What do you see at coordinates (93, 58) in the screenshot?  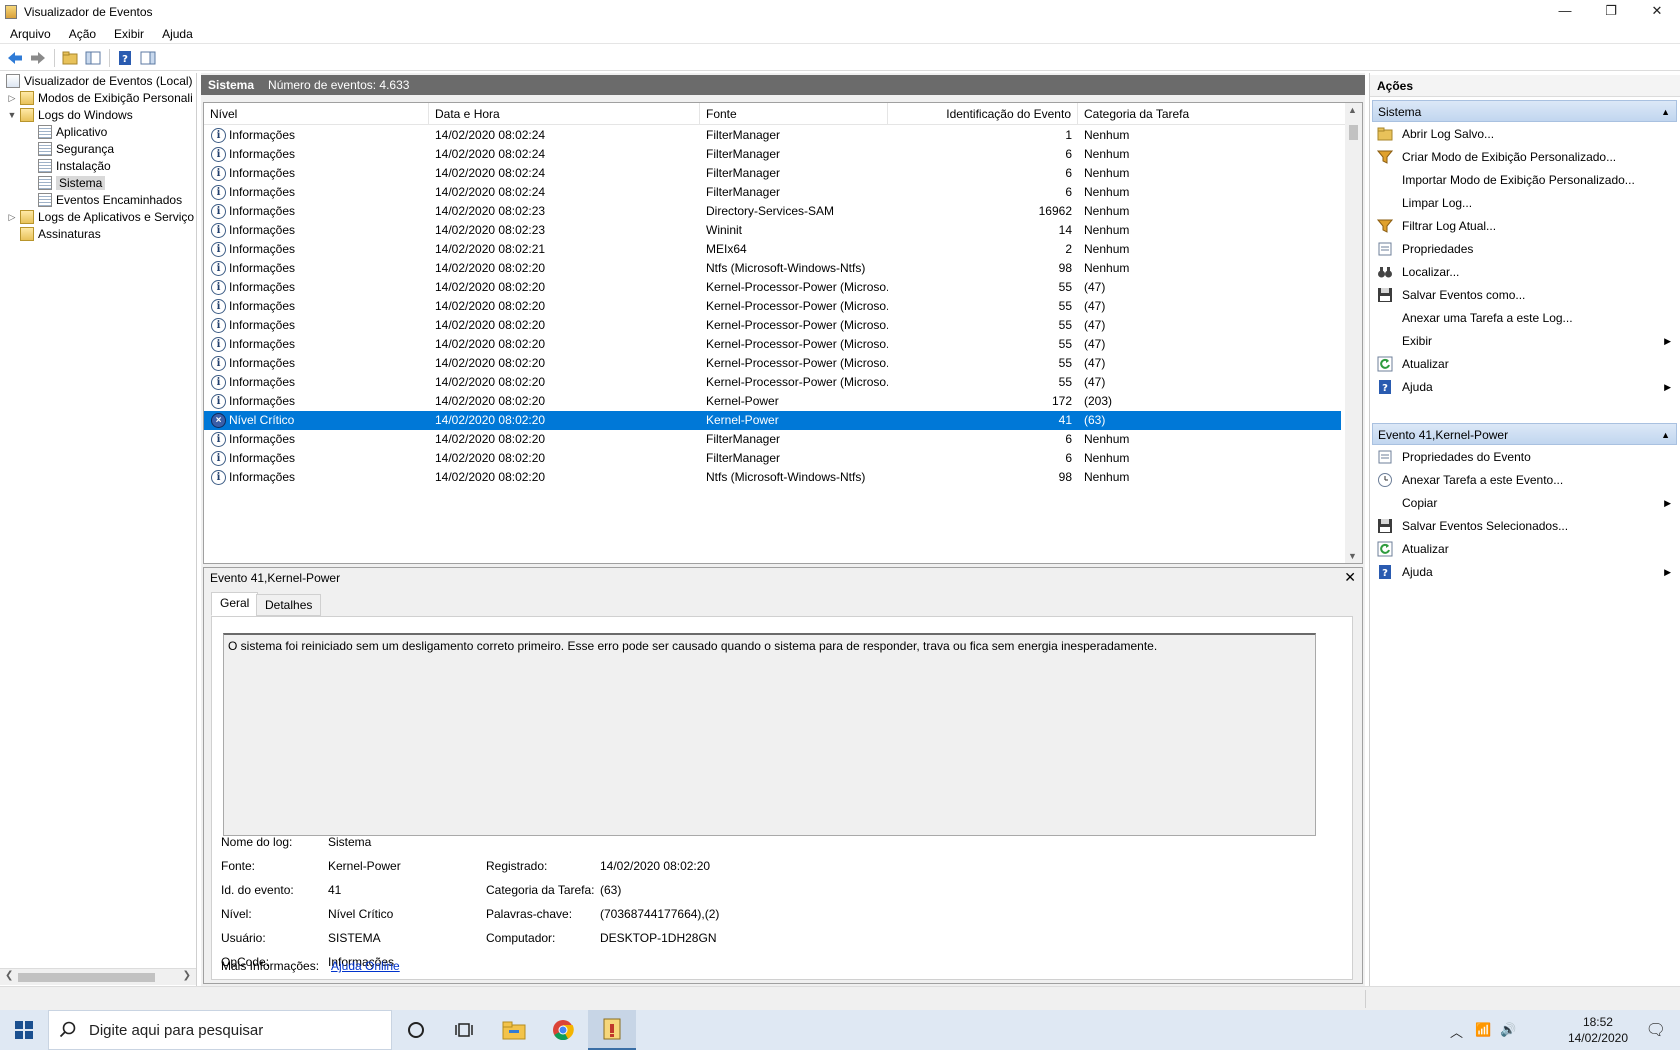 I see `console-tree-icon` at bounding box center [93, 58].